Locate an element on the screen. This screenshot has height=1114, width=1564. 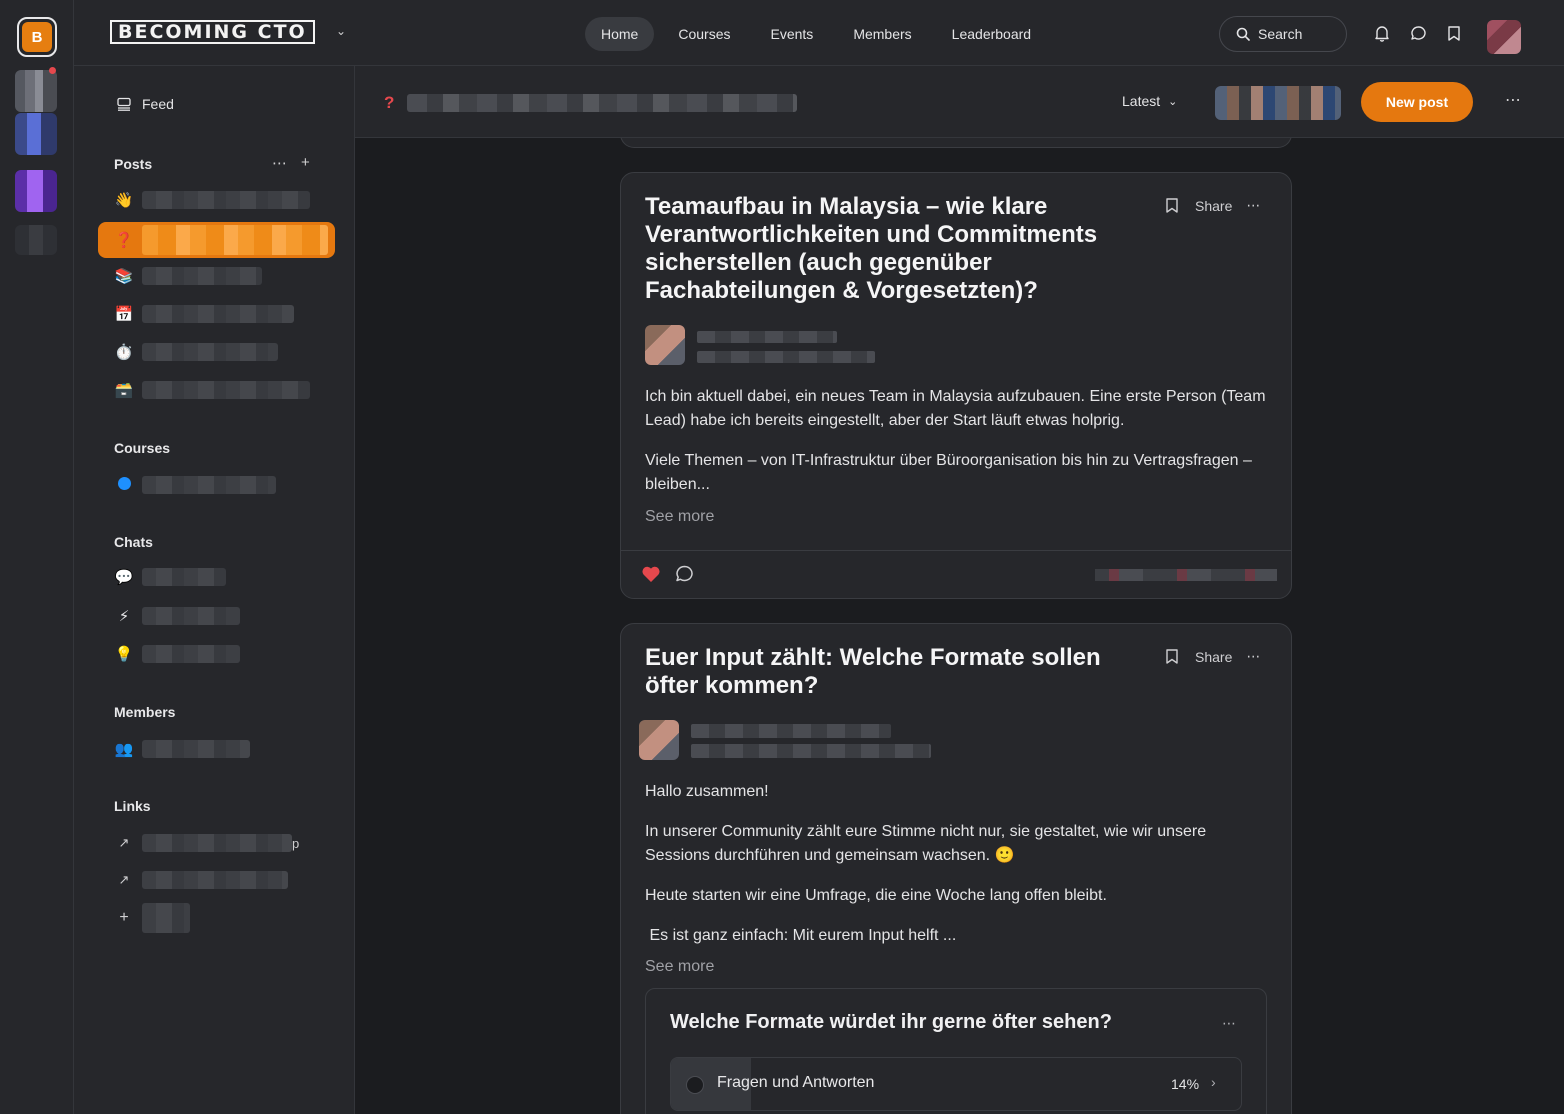
sidebar-add-link: + is located at coordinates (216, 918).